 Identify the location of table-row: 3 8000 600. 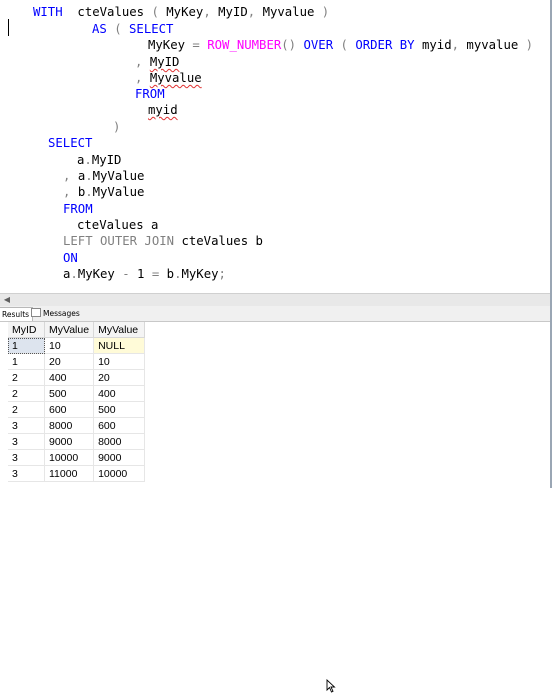
(77, 425).